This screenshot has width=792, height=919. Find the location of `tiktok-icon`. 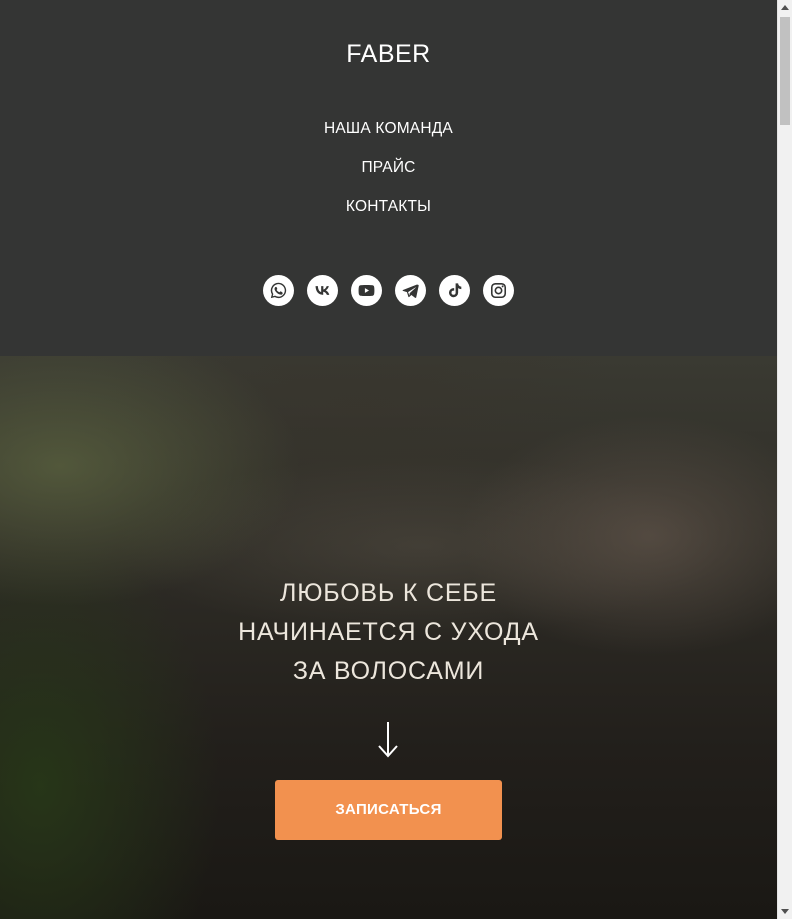

tiktok-icon is located at coordinates (454, 290).